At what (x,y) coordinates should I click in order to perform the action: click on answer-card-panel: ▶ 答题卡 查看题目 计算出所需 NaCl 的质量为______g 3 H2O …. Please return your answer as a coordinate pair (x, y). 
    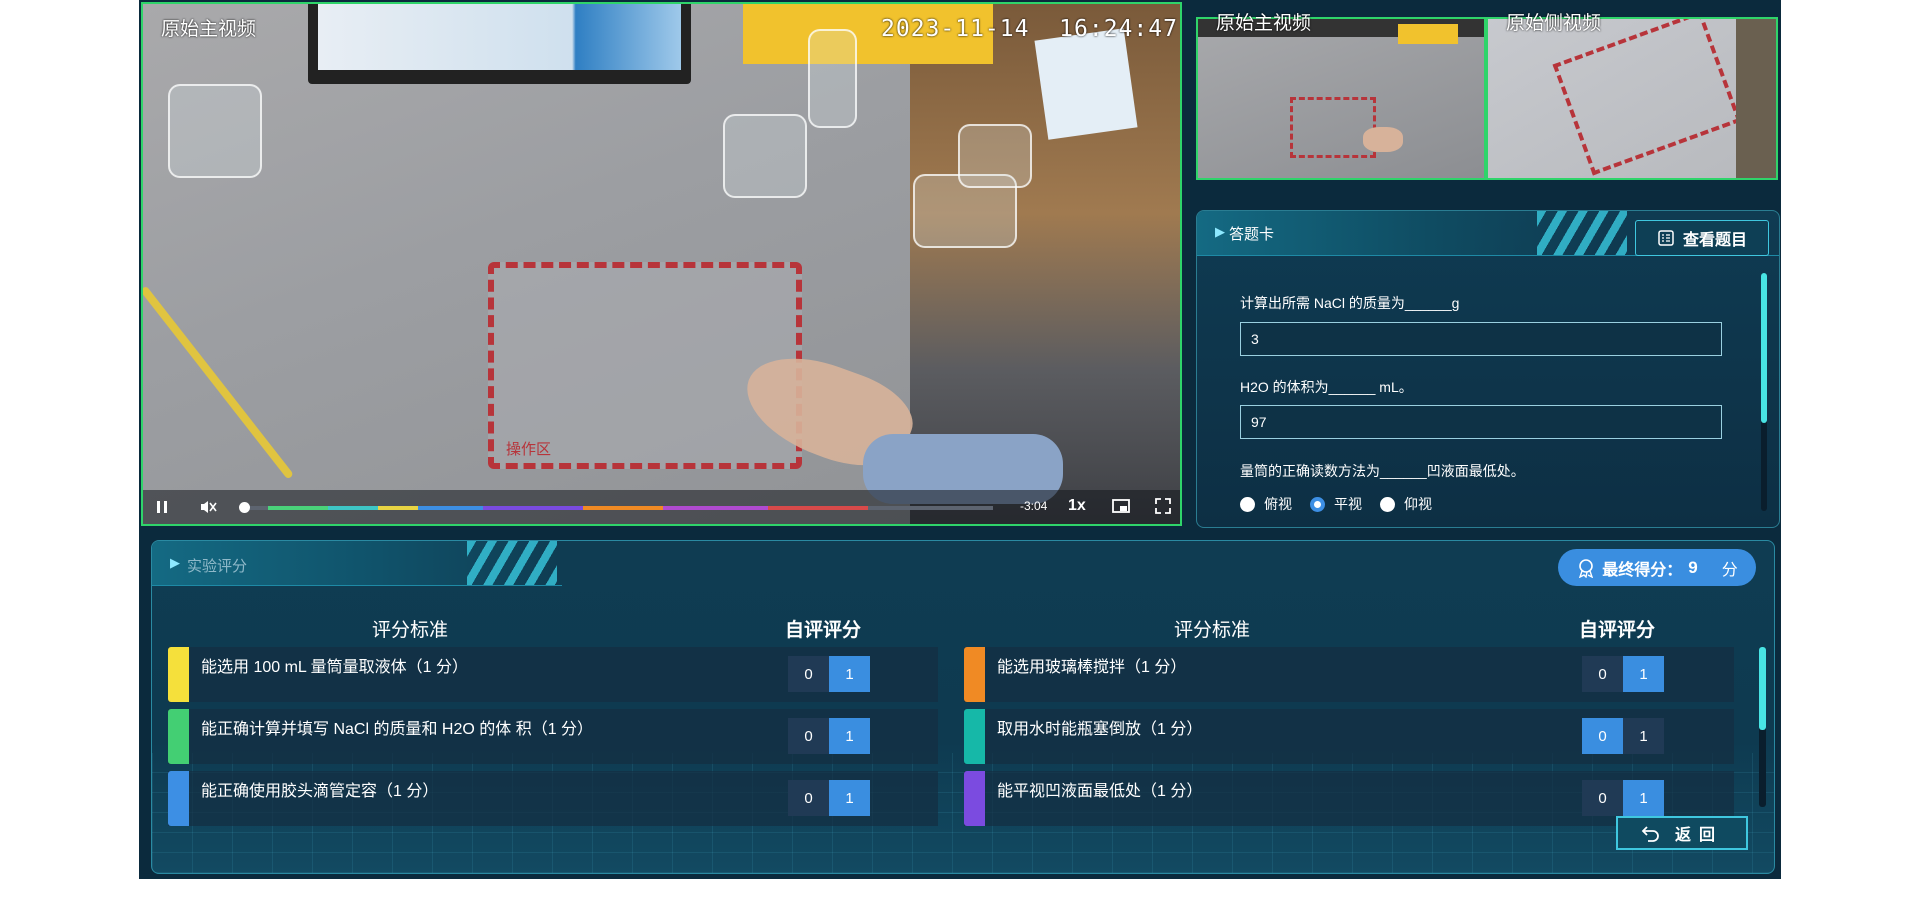
    Looking at the image, I should click on (1488, 369).